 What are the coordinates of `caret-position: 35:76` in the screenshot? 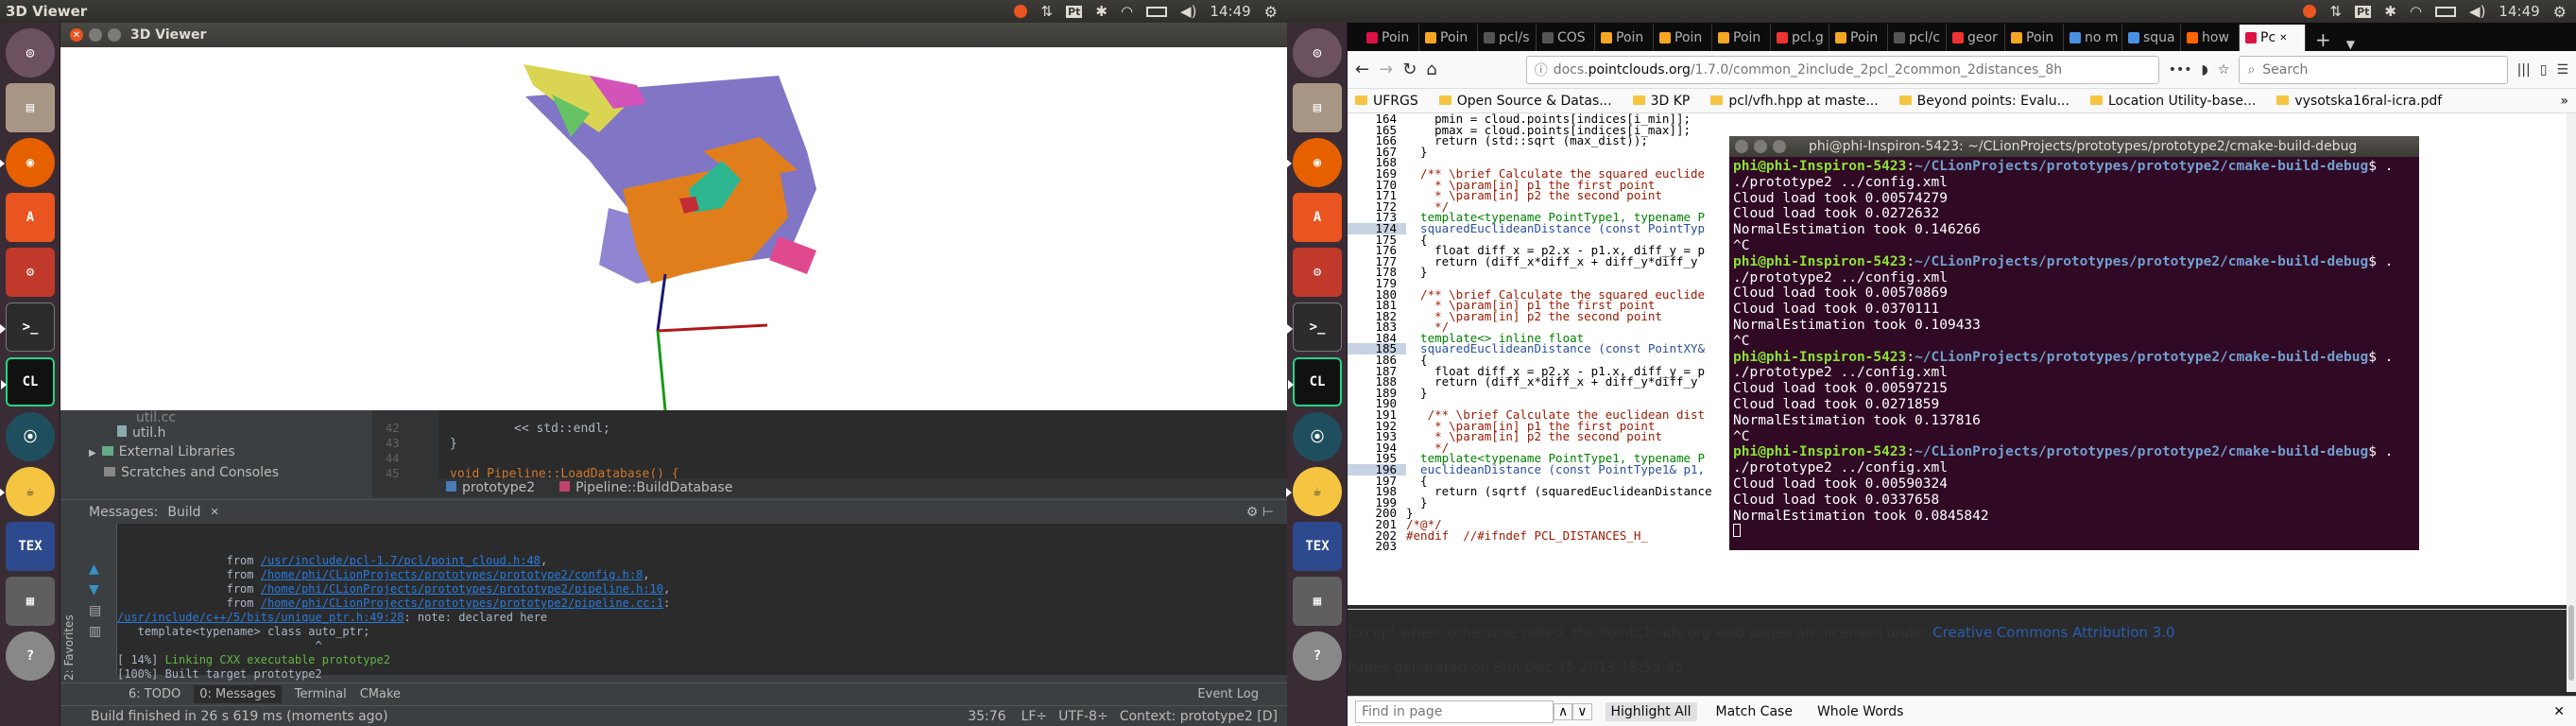 It's located at (986, 717).